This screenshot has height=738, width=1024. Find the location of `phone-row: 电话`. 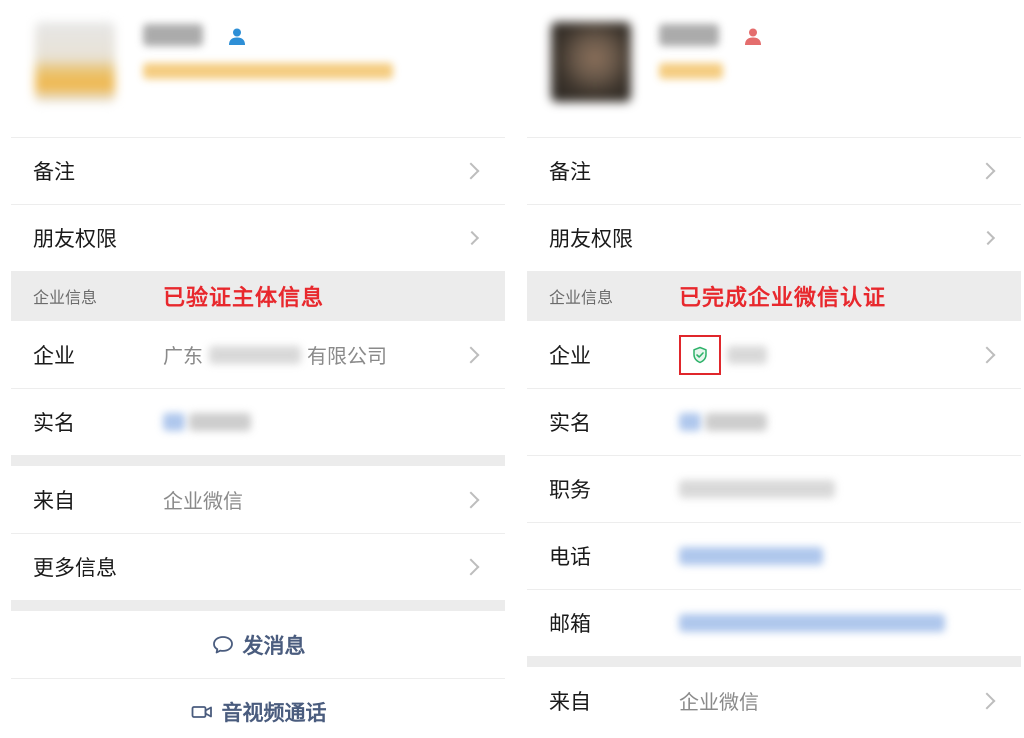

phone-row: 电话 is located at coordinates (774, 555).